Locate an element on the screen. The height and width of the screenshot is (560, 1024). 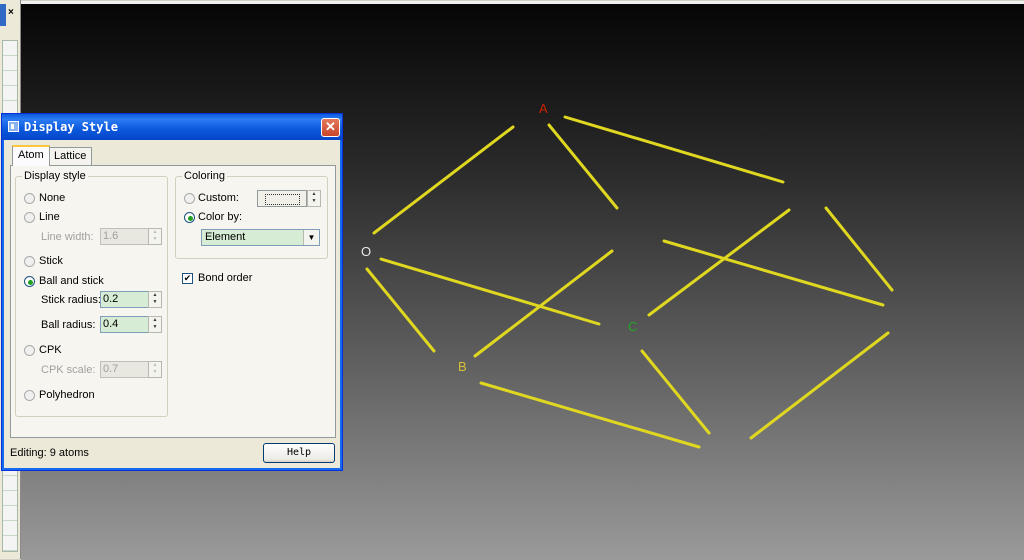
radio-polyhedron is located at coordinates (29, 395).